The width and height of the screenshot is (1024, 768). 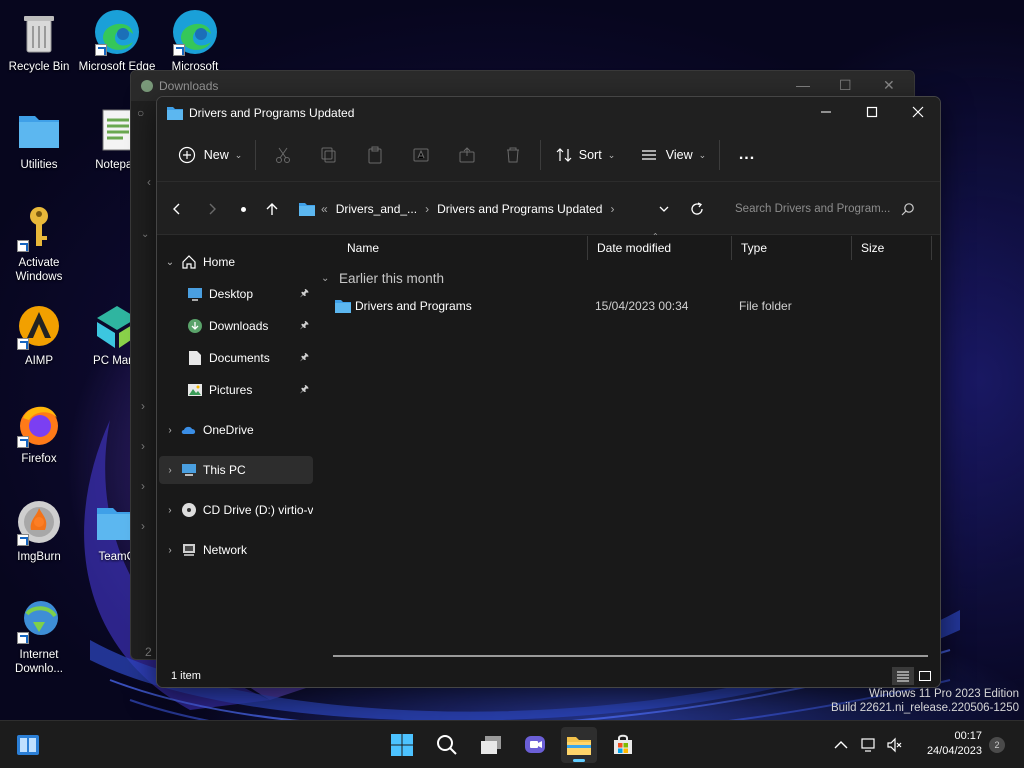 I want to click on desktop-icon-imgburn: ImgBurn, so click(x=39, y=531).